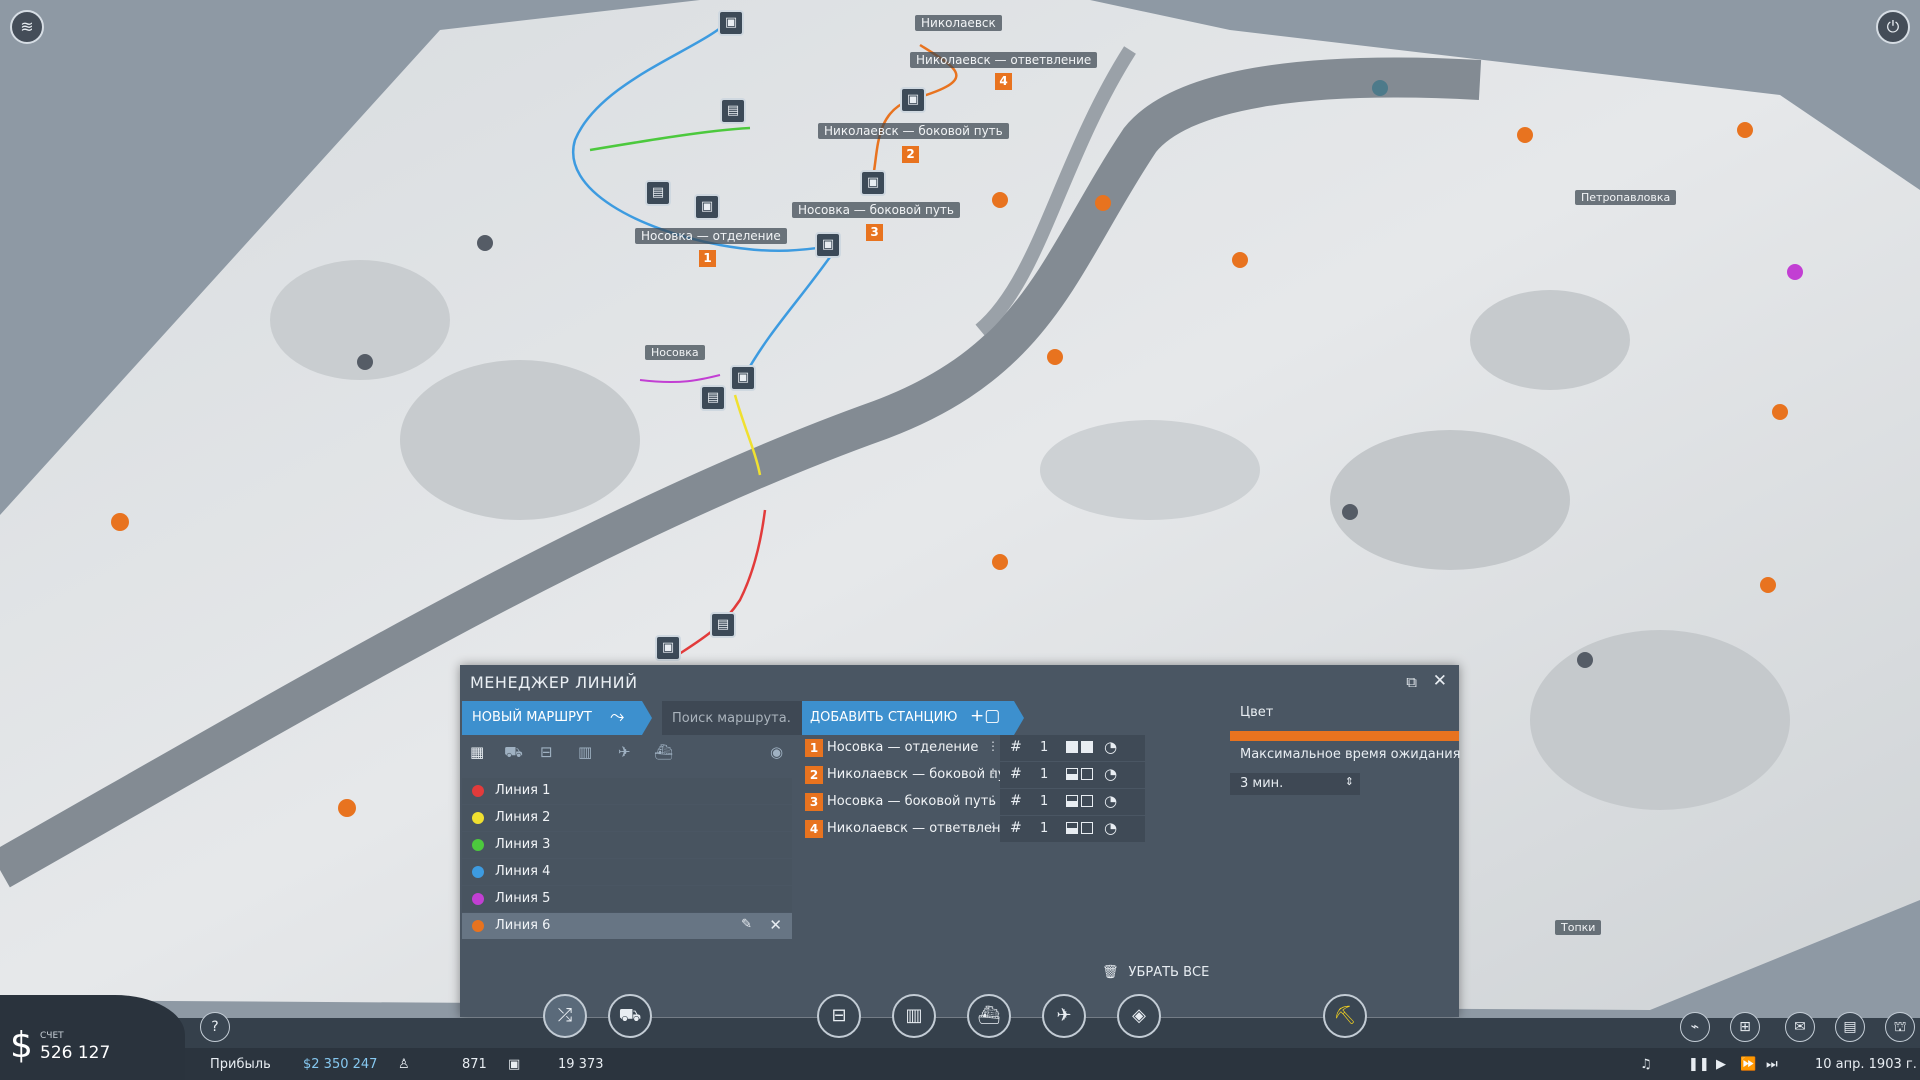 The width and height of the screenshot is (1920, 1080). I want to click on messages-icon: ✉, so click(1800, 1027).